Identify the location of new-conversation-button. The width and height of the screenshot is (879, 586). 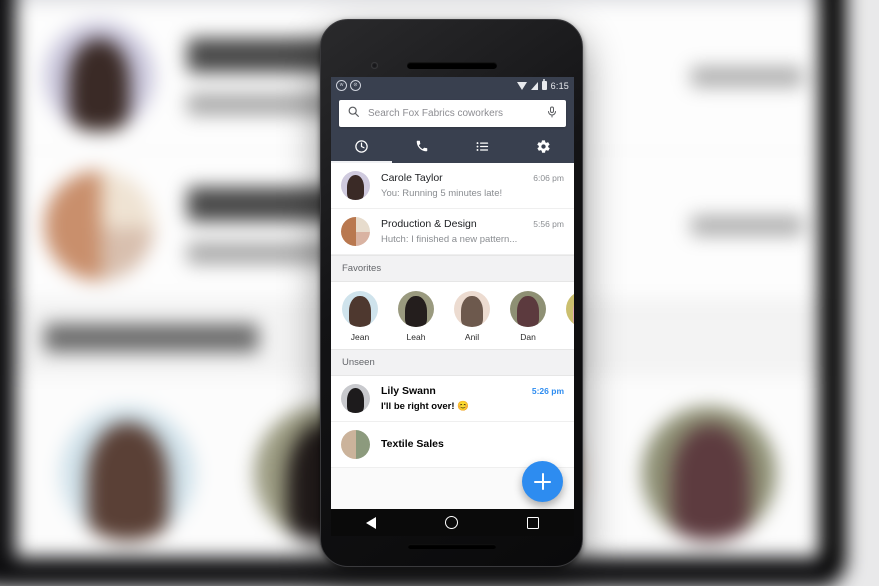
(542, 481).